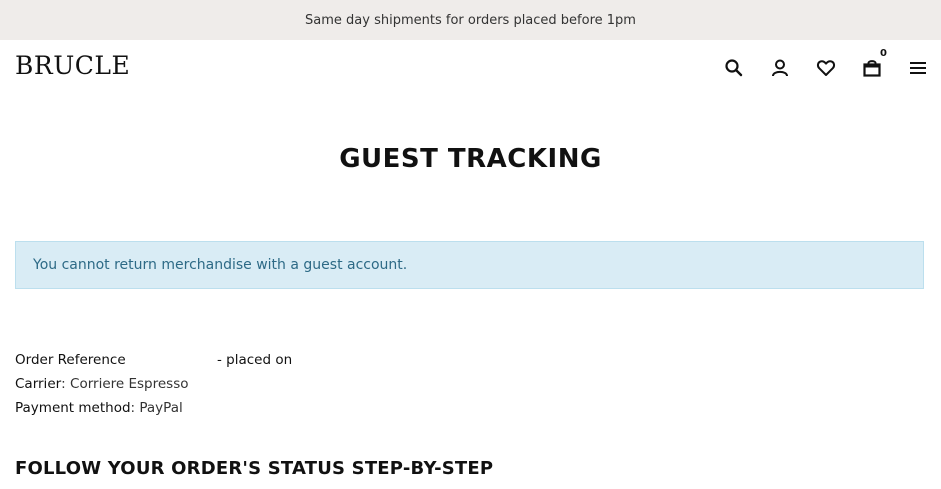 Image resolution: width=941 pixels, height=489 pixels. What do you see at coordinates (470, 68) in the screenshot?
I see `site-header: BRUCLE 0` at bounding box center [470, 68].